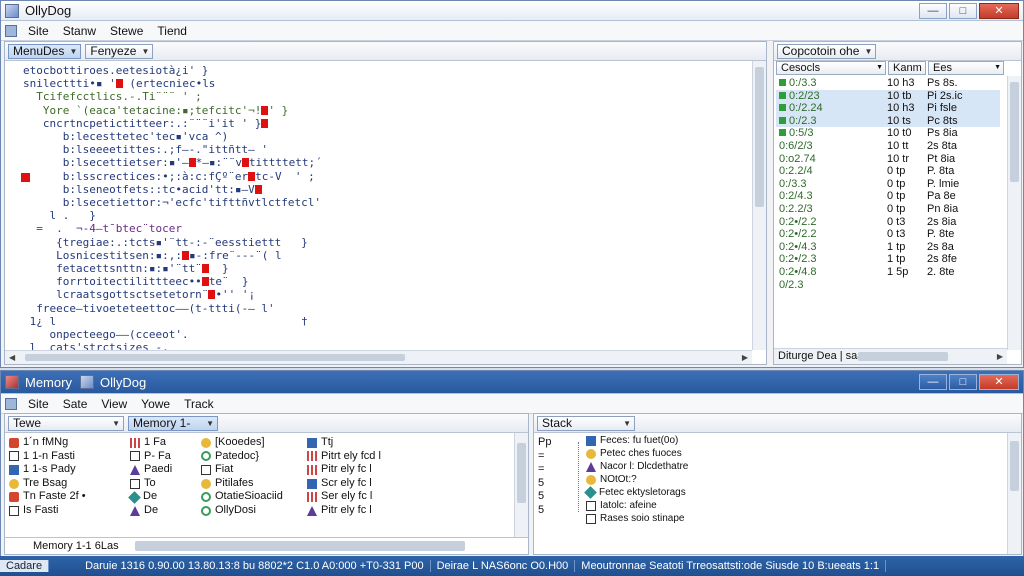  What do you see at coordinates (888, 96) in the screenshot?
I see `table-row: 0:2/23 10 tb Pi 2s.ic` at bounding box center [888, 96].